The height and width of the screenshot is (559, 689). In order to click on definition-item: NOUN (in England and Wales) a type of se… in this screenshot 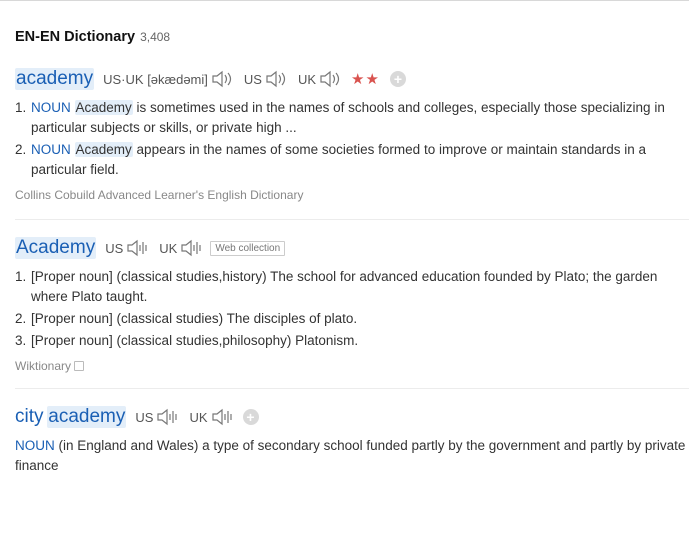, I will do `click(350, 455)`.